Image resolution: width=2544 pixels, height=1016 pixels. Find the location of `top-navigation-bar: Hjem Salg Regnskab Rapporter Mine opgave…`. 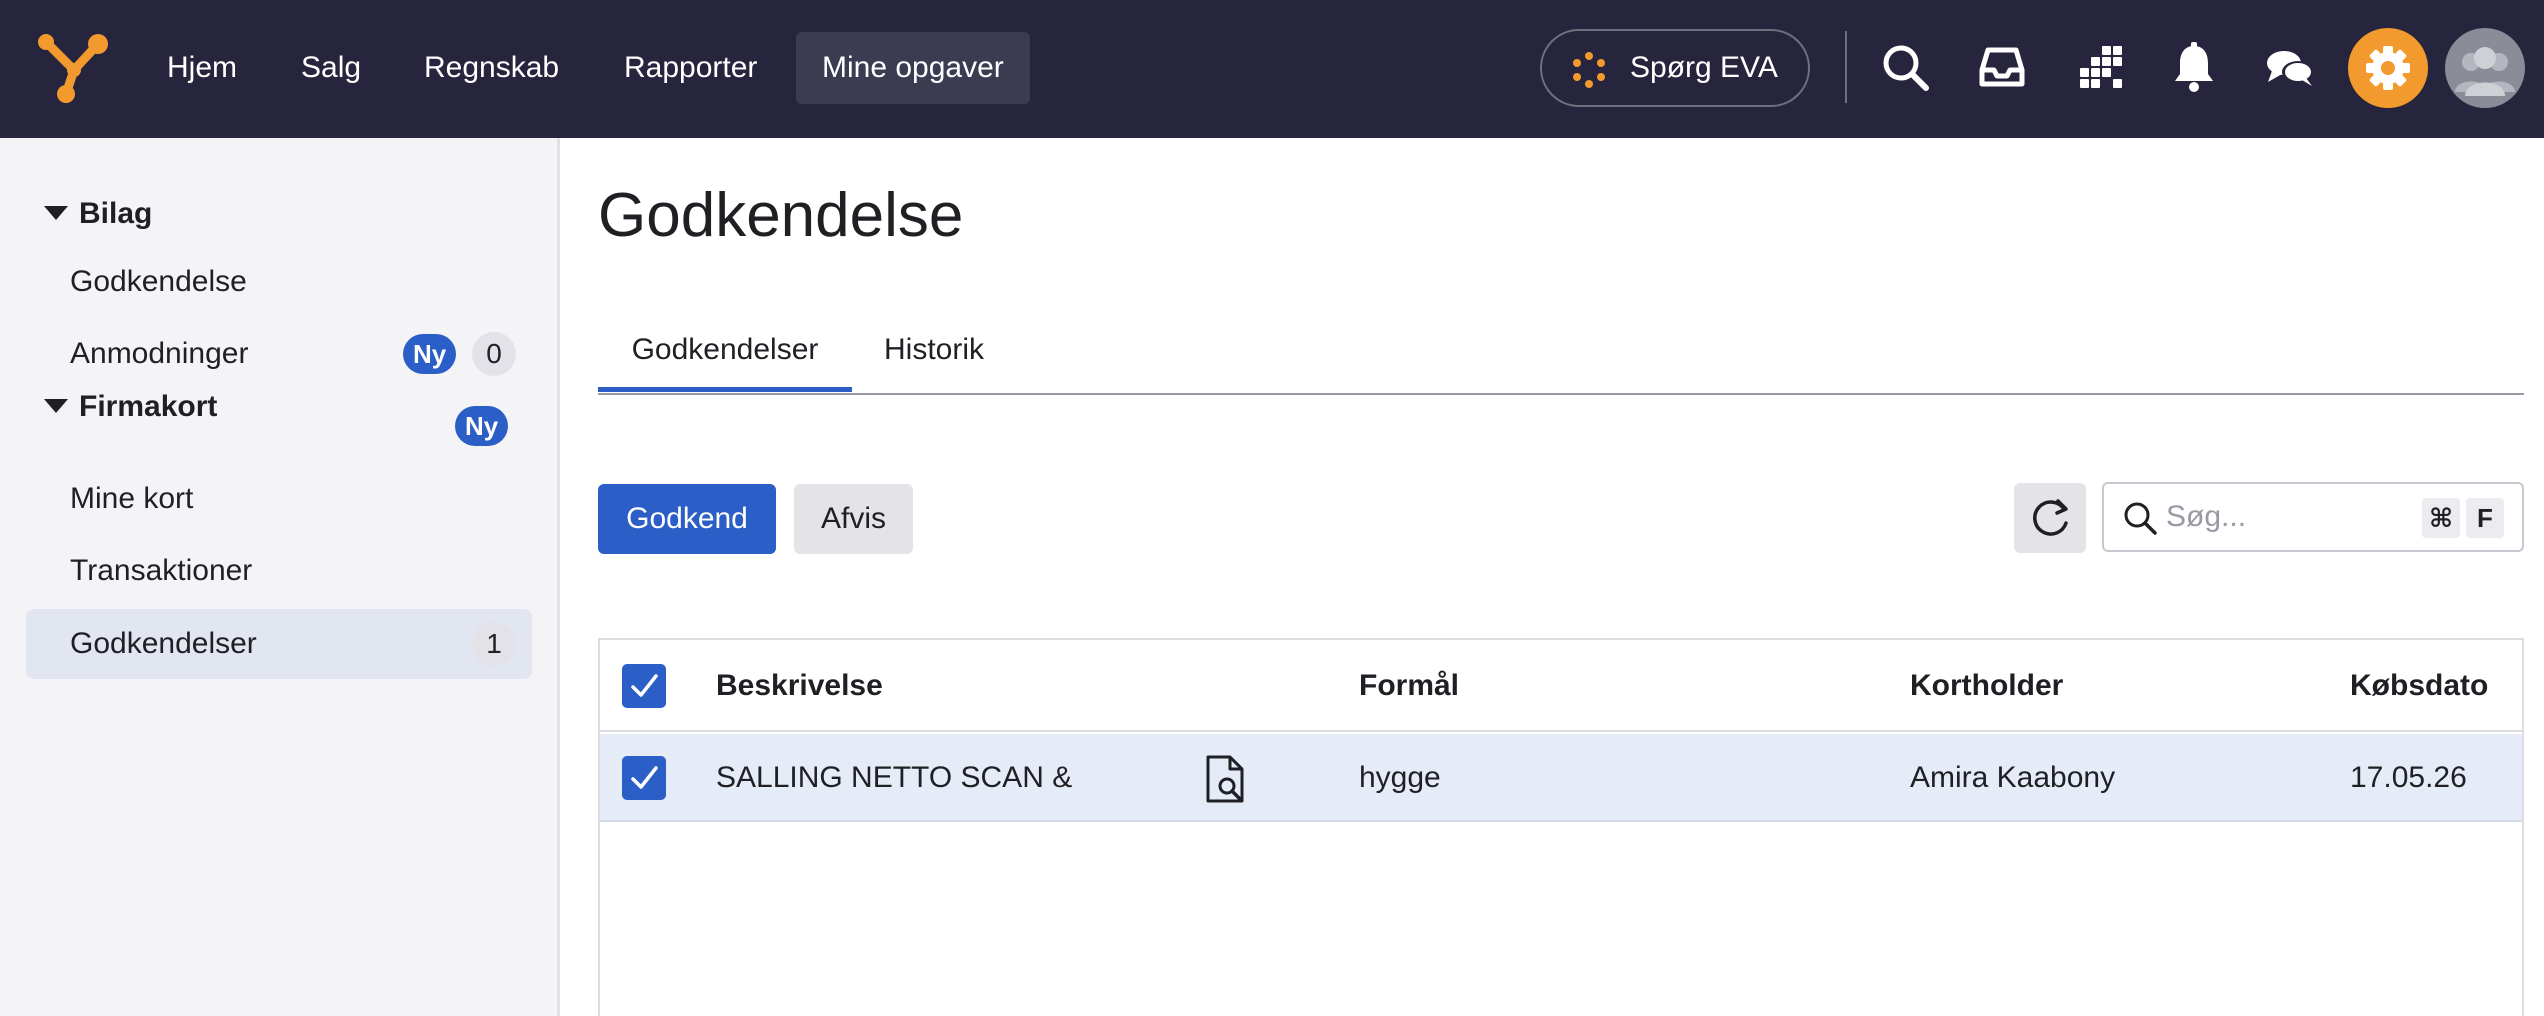

top-navigation-bar: Hjem Salg Regnskab Rapporter Mine opgave… is located at coordinates (1272, 69).